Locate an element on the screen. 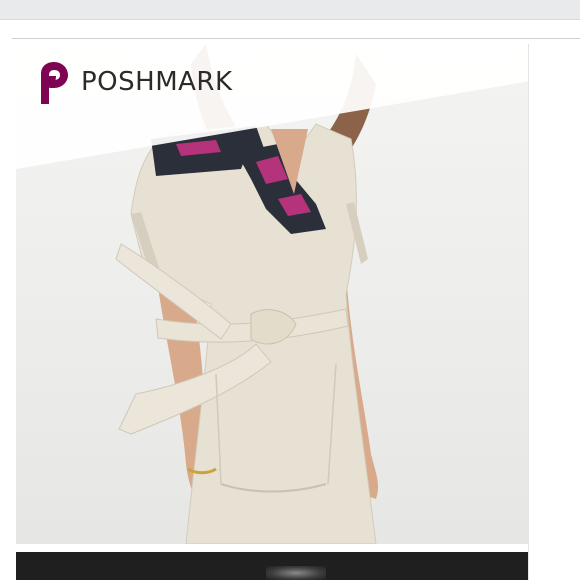 The image size is (580, 580). right-rule is located at coordinates (528, 312).